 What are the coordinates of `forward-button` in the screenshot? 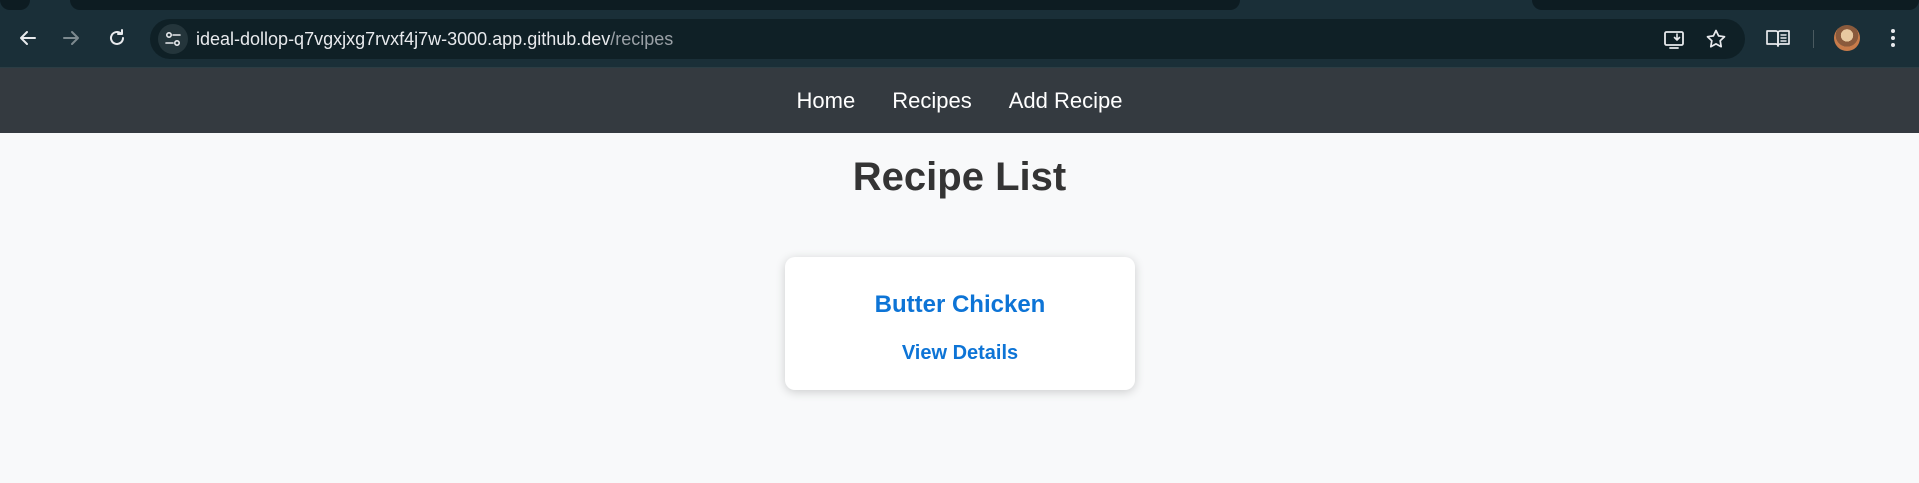 It's located at (71, 38).